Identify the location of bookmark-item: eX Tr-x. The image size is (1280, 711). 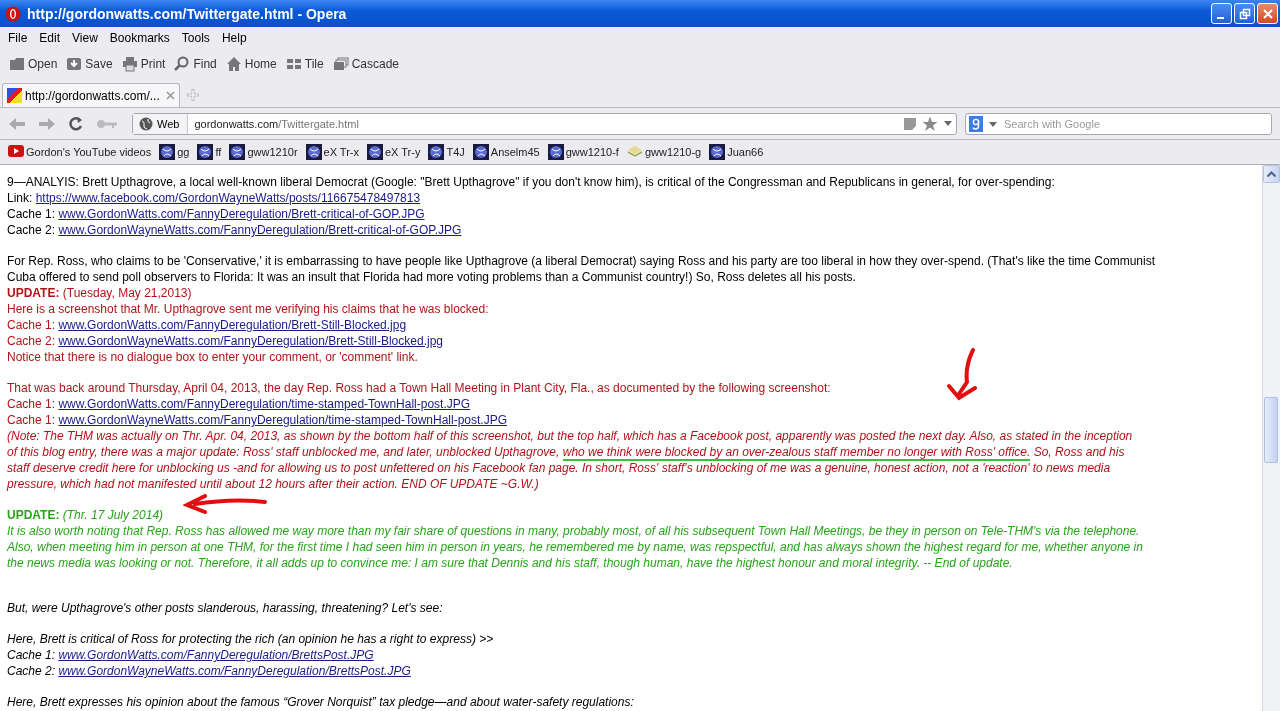
(332, 152).